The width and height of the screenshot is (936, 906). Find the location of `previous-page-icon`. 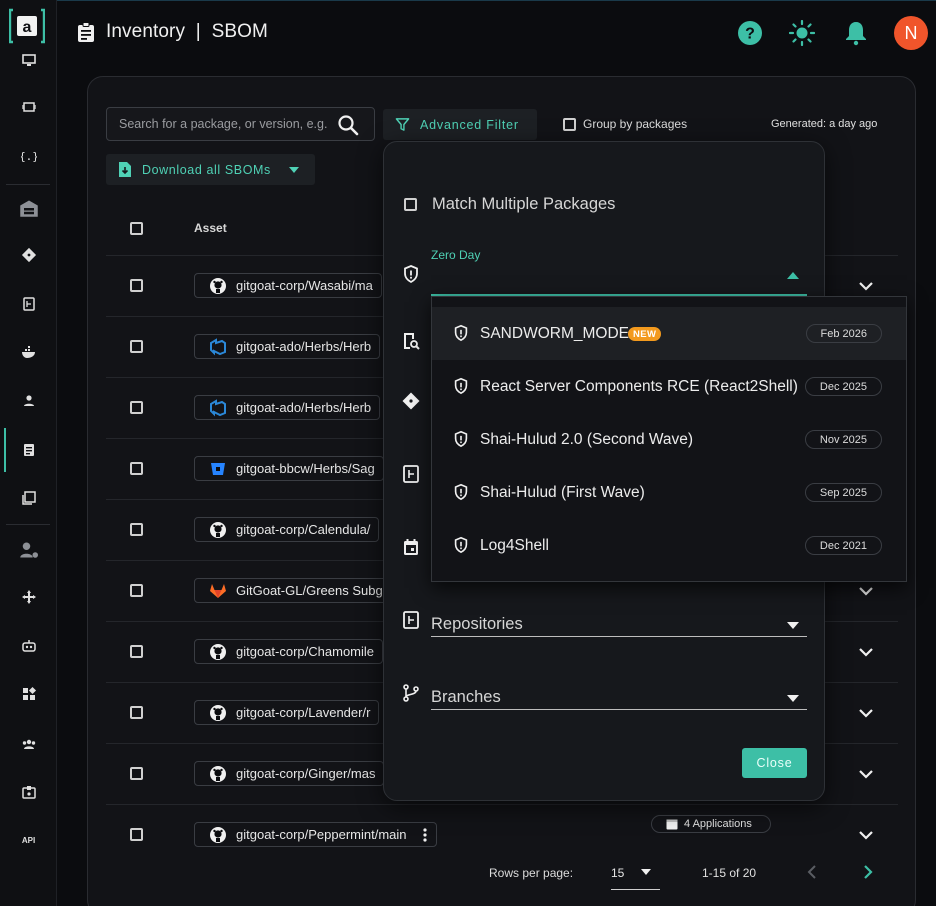

previous-page-icon is located at coordinates (813, 872).